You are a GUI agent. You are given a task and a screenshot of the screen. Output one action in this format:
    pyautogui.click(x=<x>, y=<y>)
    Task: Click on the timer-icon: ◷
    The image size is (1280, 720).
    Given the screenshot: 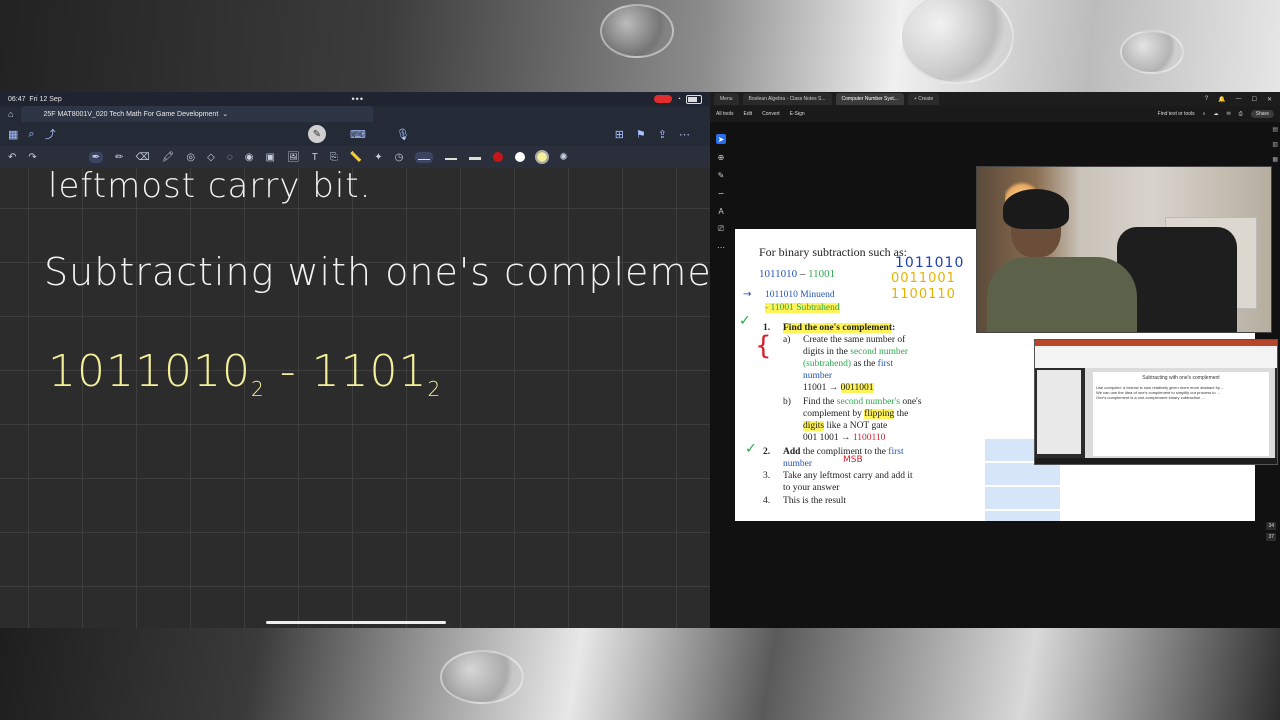 What is the action you would take?
    pyautogui.click(x=399, y=157)
    